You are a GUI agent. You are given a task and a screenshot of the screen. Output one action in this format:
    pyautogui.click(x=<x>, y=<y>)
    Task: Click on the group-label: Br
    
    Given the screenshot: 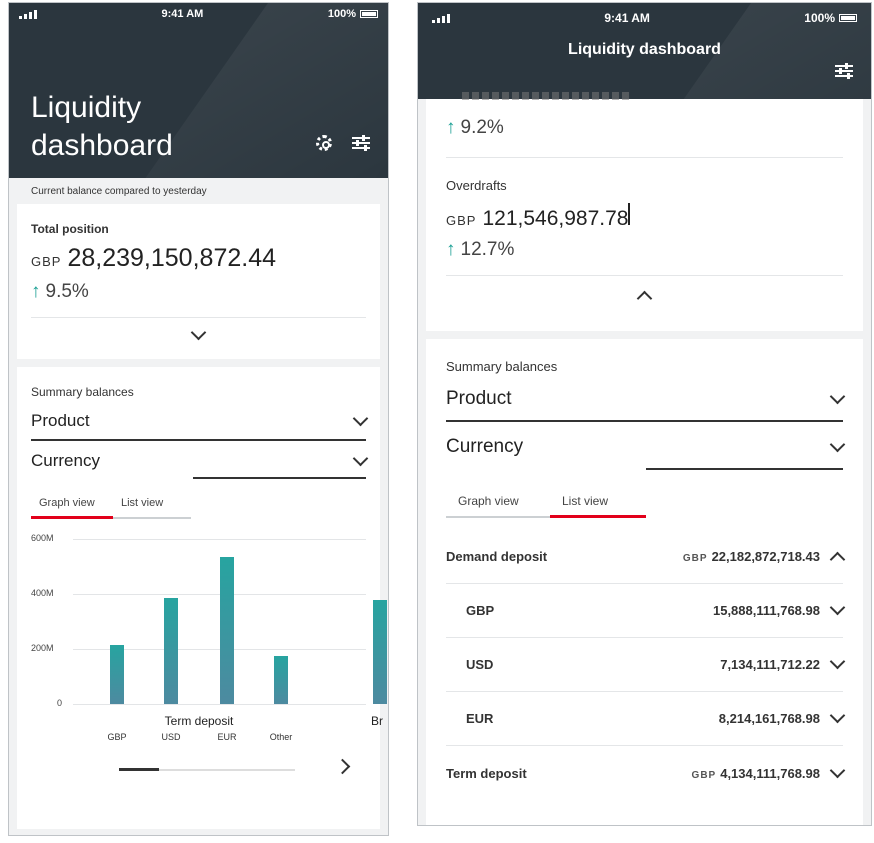 What is the action you would take?
    pyautogui.click(x=377, y=721)
    